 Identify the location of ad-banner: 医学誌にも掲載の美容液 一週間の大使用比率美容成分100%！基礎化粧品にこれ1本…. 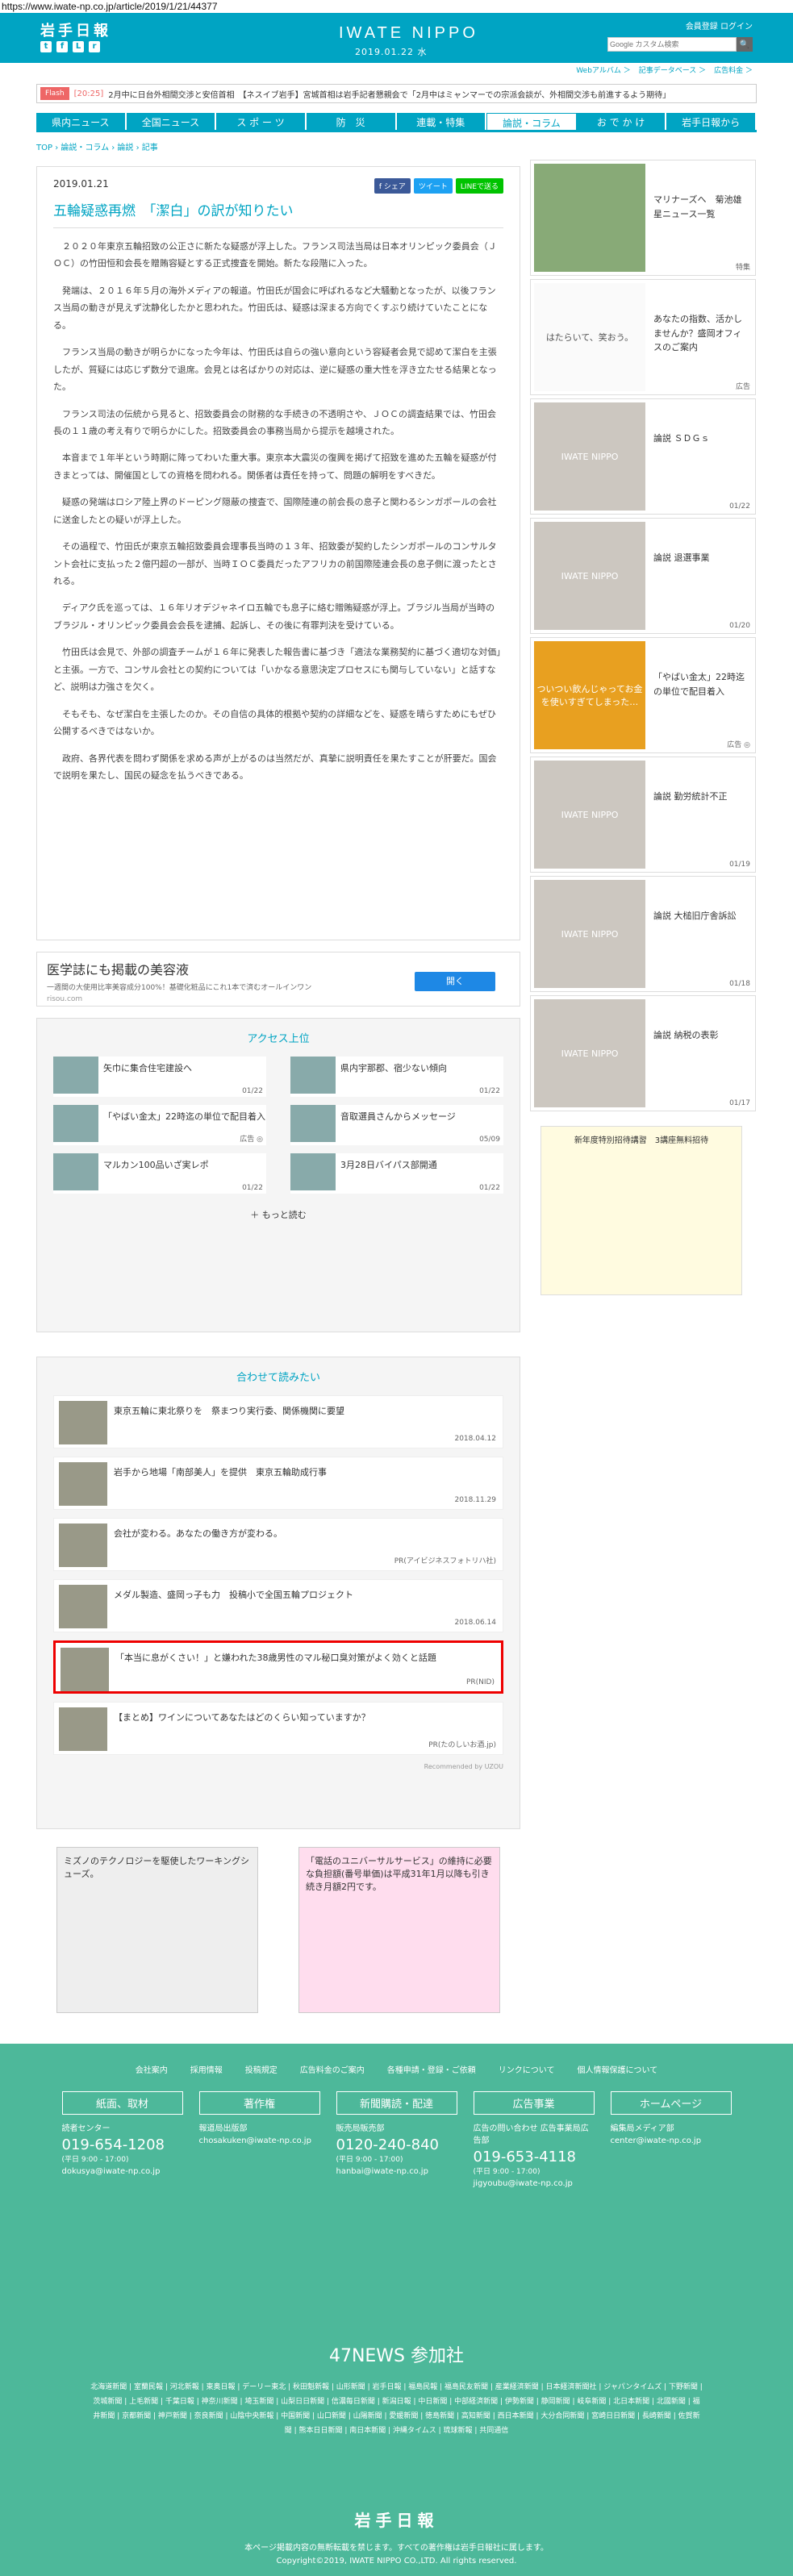
(278, 979).